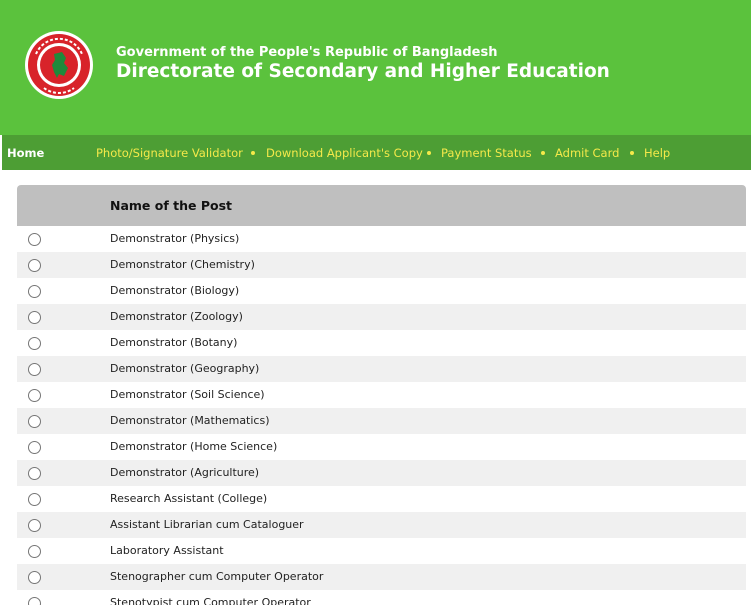 The width and height of the screenshot is (751, 605). Describe the element at coordinates (381, 577) in the screenshot. I see `table-row: Stenographer cum Computer Operator` at that location.